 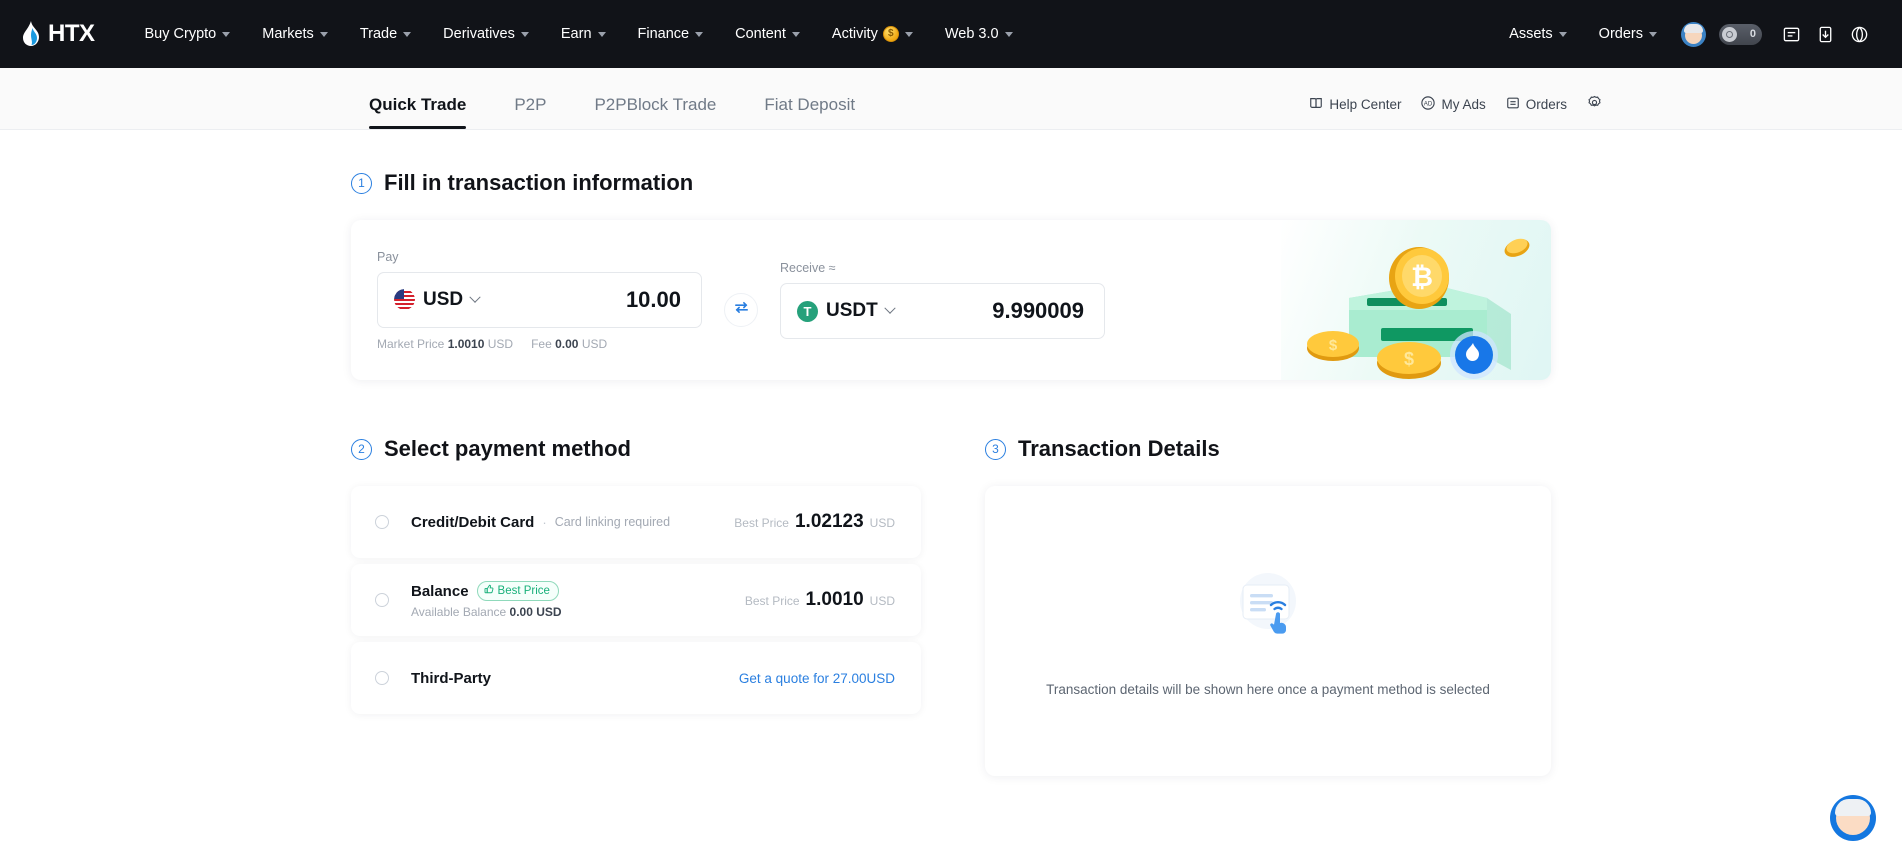 What do you see at coordinates (404, 299) in the screenshot?
I see `us-flag-icon` at bounding box center [404, 299].